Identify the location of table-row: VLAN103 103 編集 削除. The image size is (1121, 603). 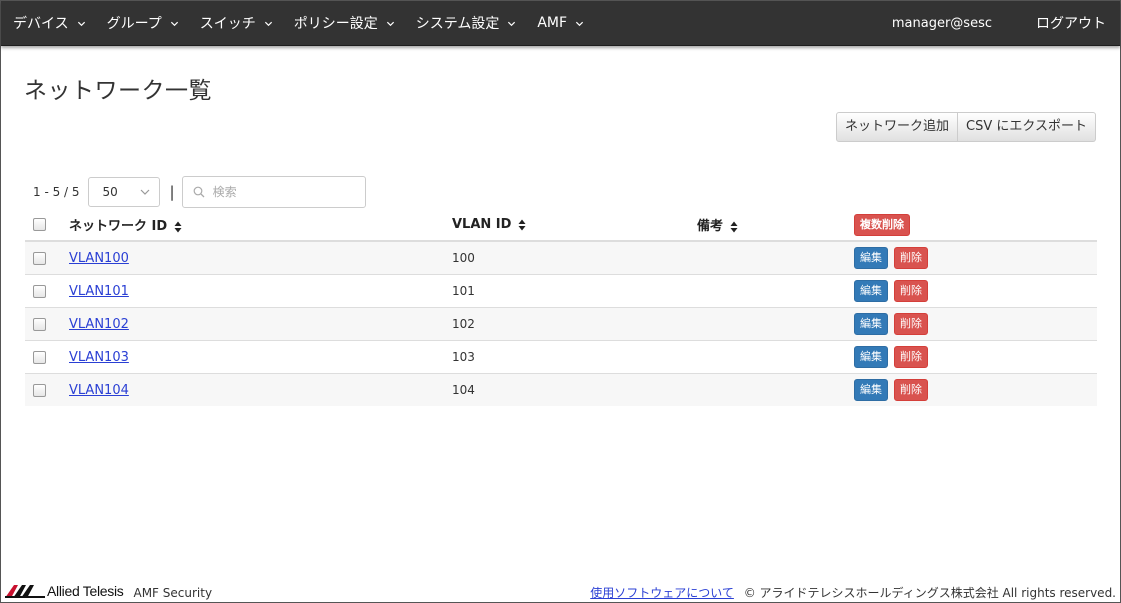
(561, 357).